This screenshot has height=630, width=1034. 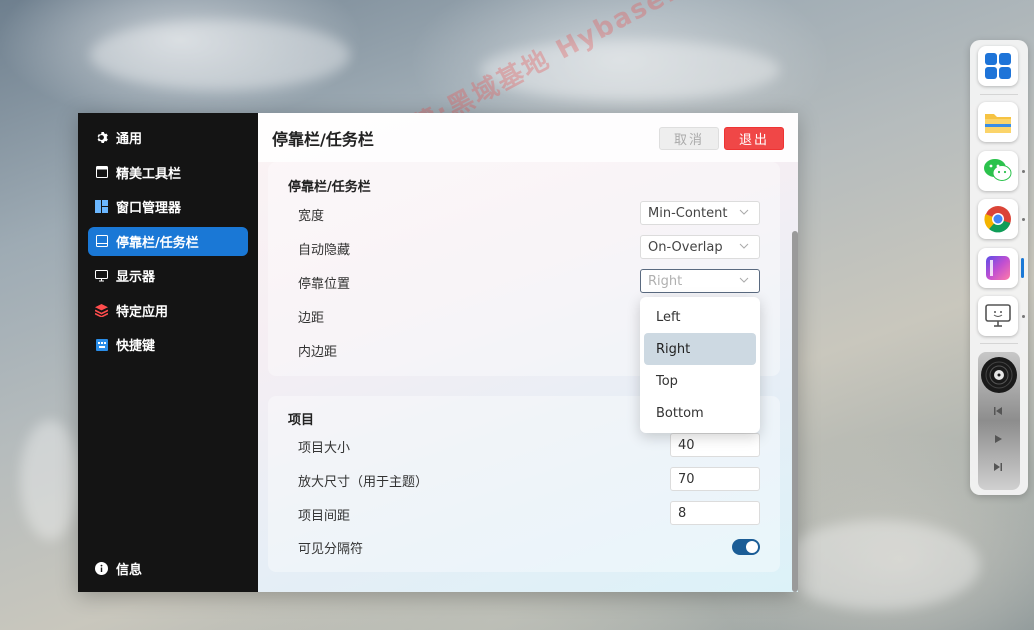 I want to click on width-select: Min-Content, so click(x=700, y=213).